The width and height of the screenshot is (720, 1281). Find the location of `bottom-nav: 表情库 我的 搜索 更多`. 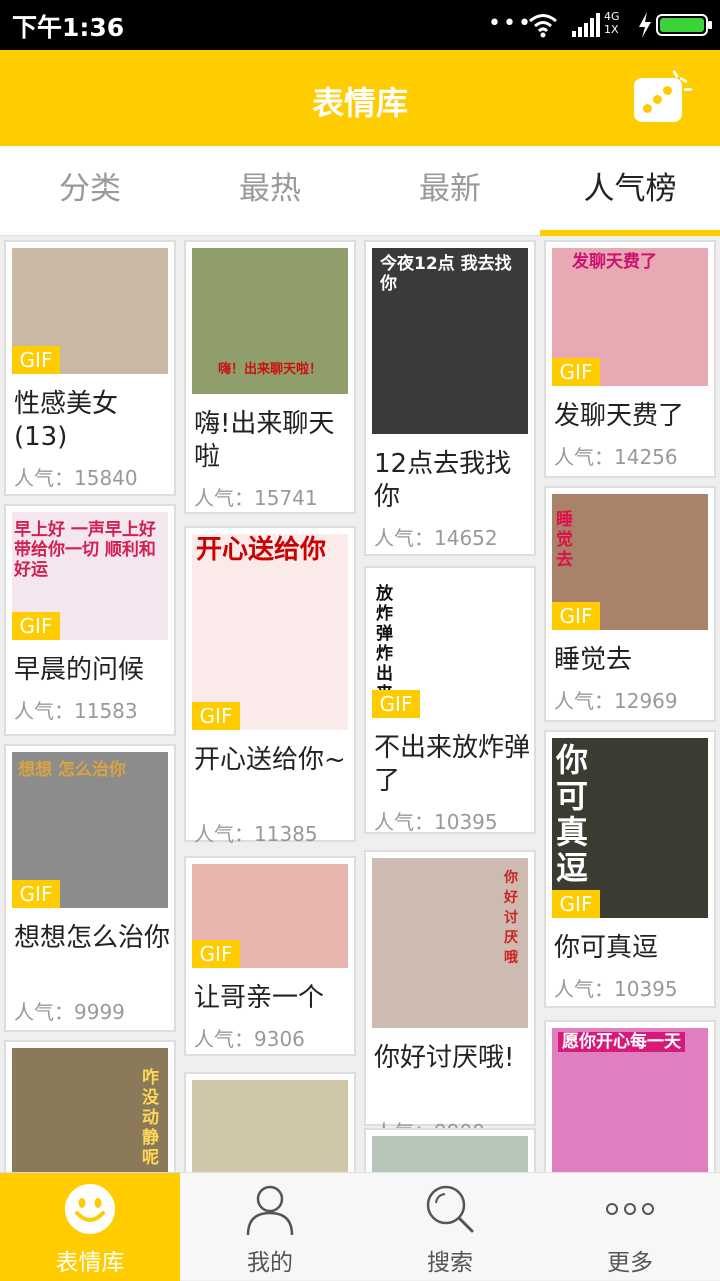

bottom-nav: 表情库 我的 搜索 更多 is located at coordinates (360, 1226).